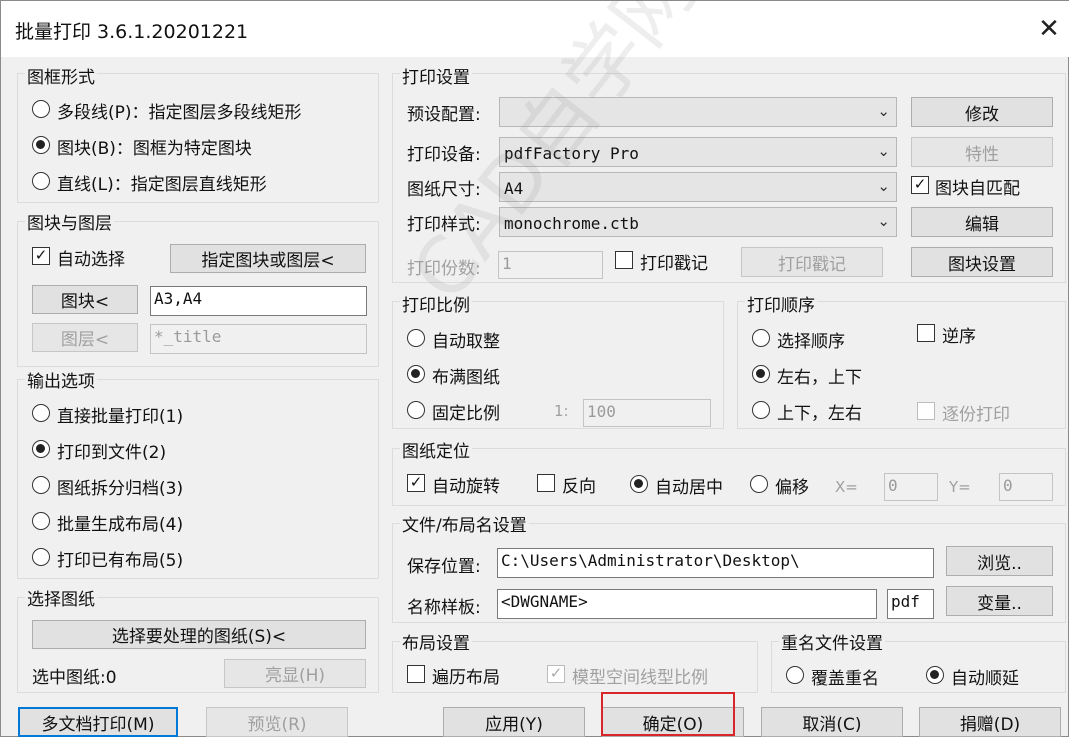  What do you see at coordinates (687, 604) in the screenshot?
I see `name-template-input: <DWGNAME>` at bounding box center [687, 604].